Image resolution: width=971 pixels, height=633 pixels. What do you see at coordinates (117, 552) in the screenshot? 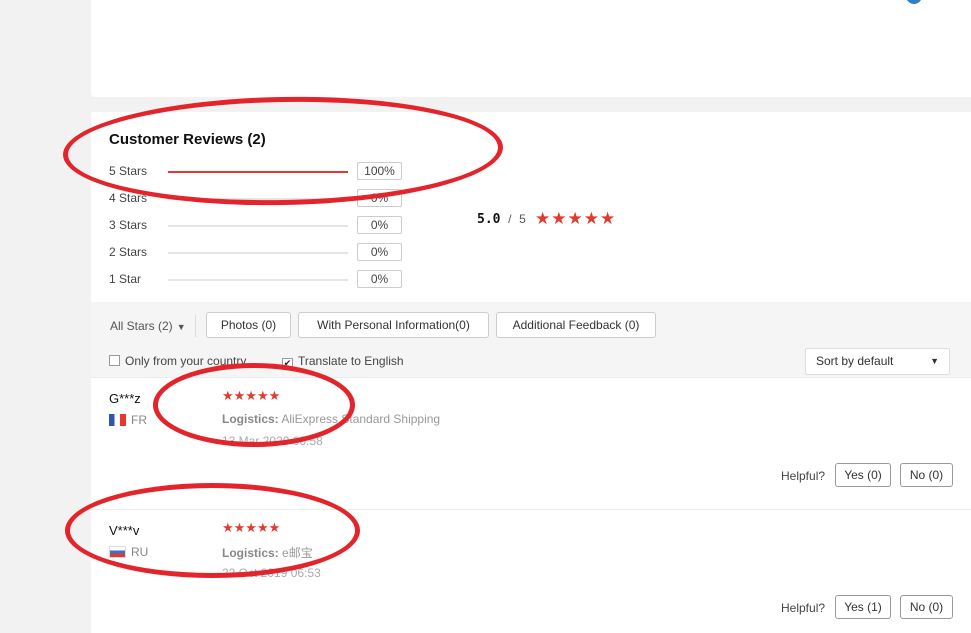
I see `russia-flag-icon` at bounding box center [117, 552].